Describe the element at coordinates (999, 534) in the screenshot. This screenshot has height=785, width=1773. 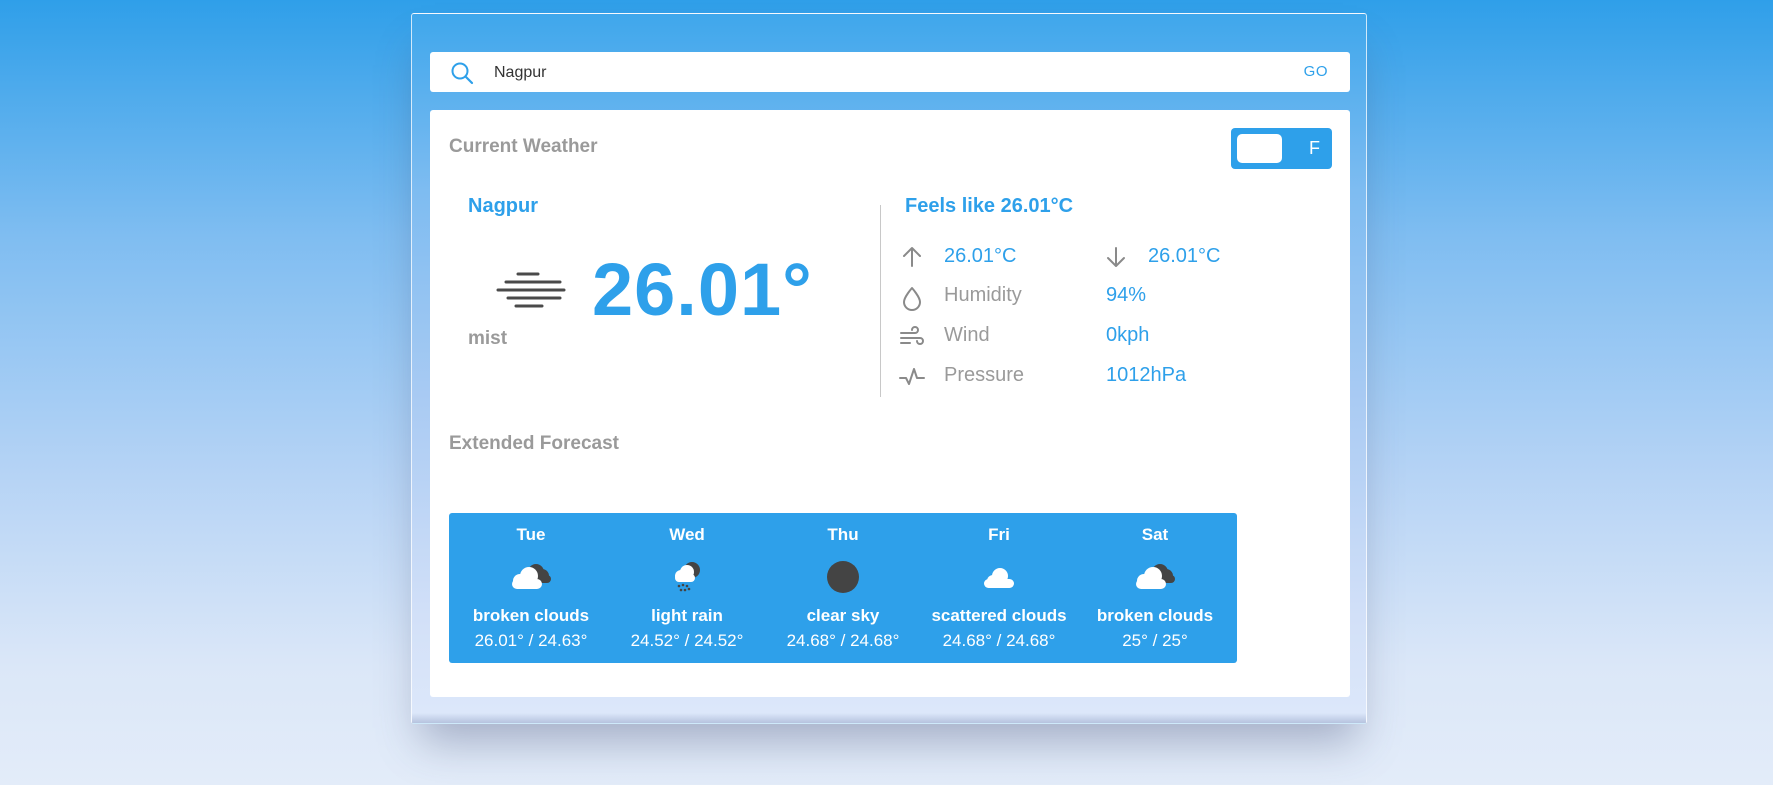
I see `forecast-day: Fri` at that location.